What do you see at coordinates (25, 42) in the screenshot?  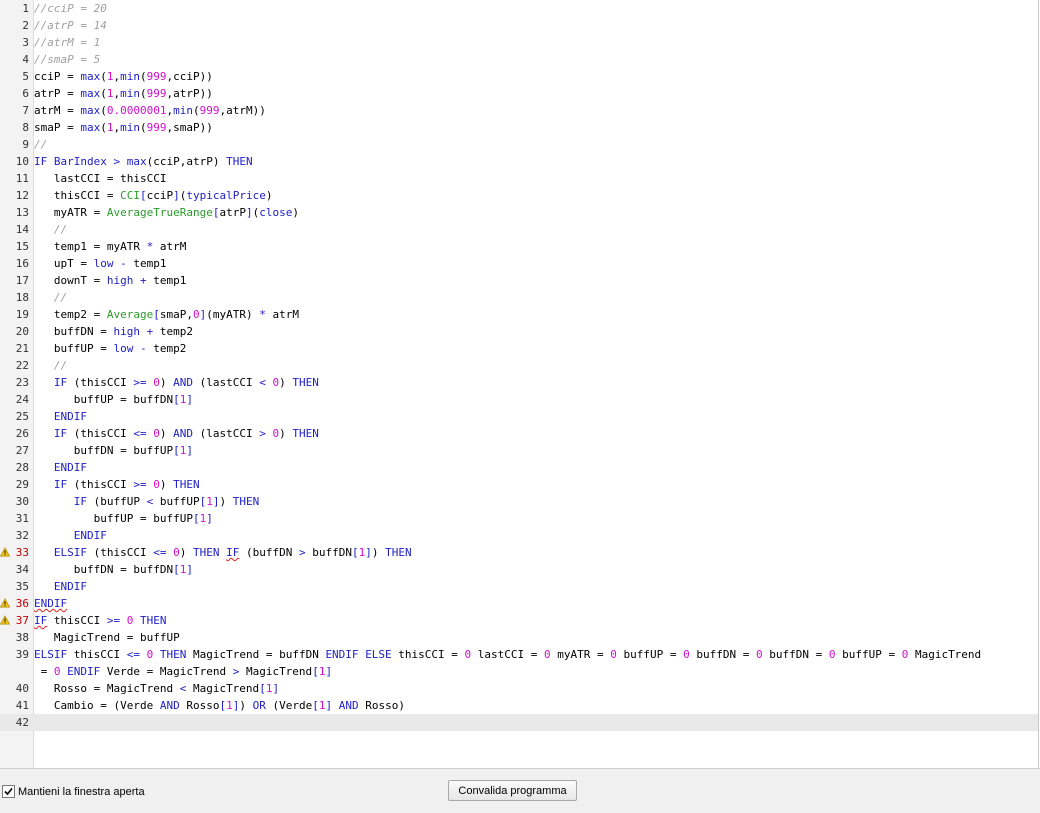 I see `line-number: 3` at bounding box center [25, 42].